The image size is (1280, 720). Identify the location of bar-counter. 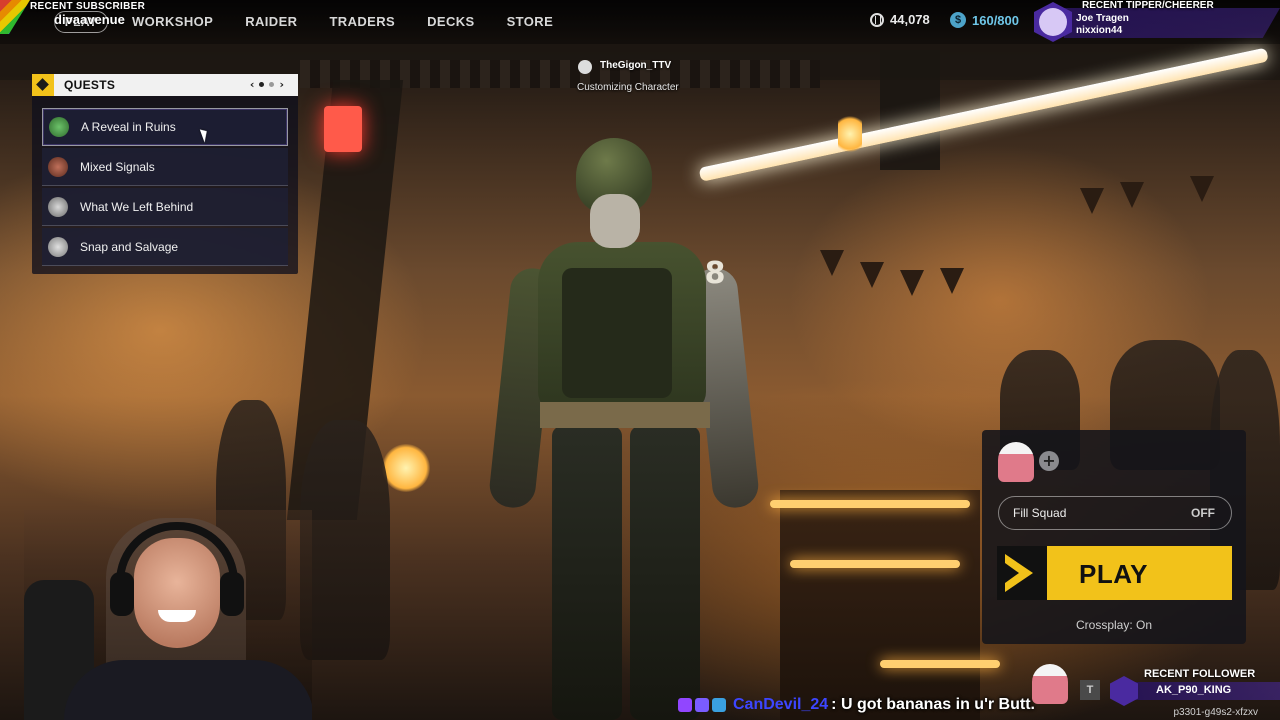
(880, 605).